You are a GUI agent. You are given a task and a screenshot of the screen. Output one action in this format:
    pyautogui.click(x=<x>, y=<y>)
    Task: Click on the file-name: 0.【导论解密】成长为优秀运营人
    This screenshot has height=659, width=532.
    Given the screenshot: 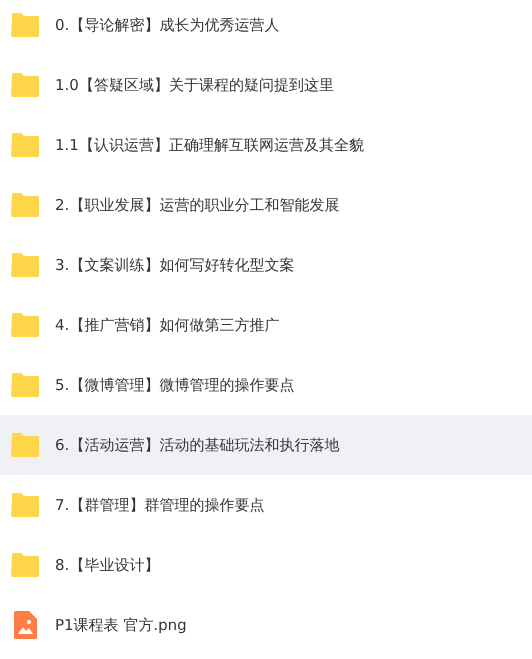 What is the action you would take?
    pyautogui.click(x=167, y=25)
    